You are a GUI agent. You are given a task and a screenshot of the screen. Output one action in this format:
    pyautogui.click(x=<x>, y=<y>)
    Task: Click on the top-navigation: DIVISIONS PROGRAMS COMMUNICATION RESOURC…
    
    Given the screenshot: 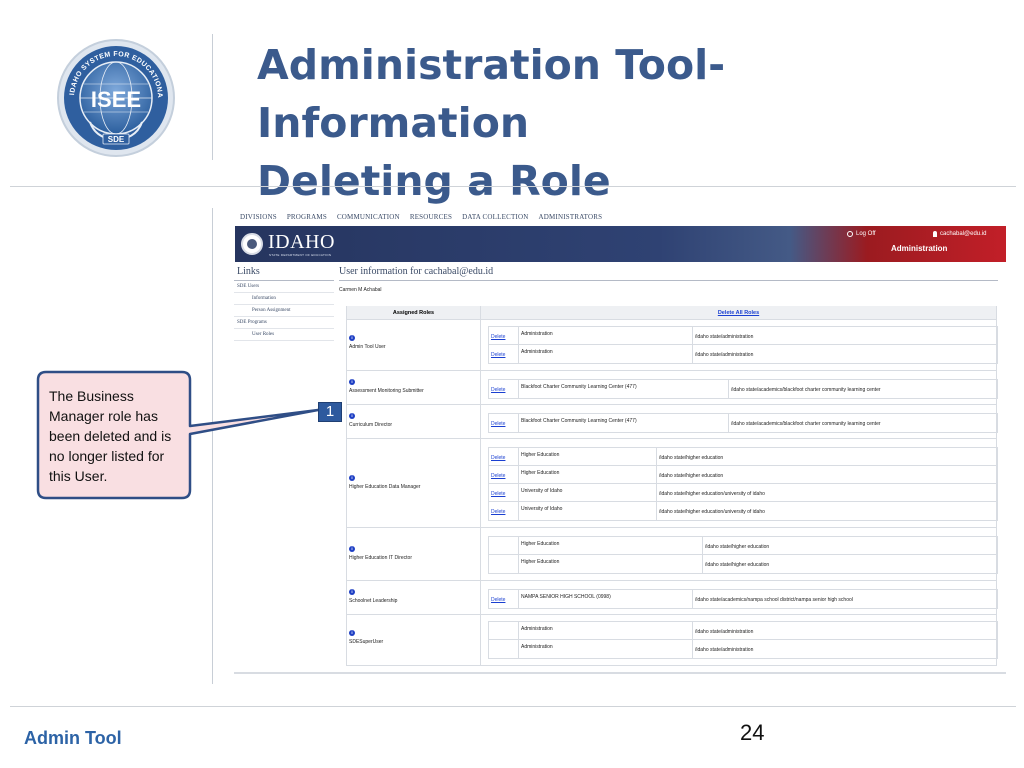 What is the action you would take?
    pyautogui.click(x=620, y=217)
    